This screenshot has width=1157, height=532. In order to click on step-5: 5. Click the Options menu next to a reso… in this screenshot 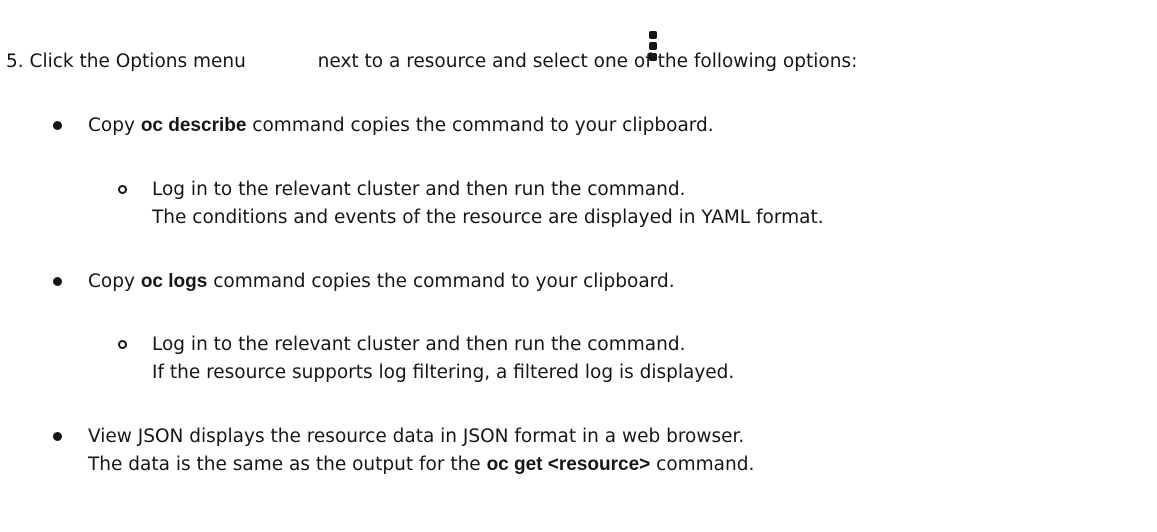, I will do `click(432, 53)`.